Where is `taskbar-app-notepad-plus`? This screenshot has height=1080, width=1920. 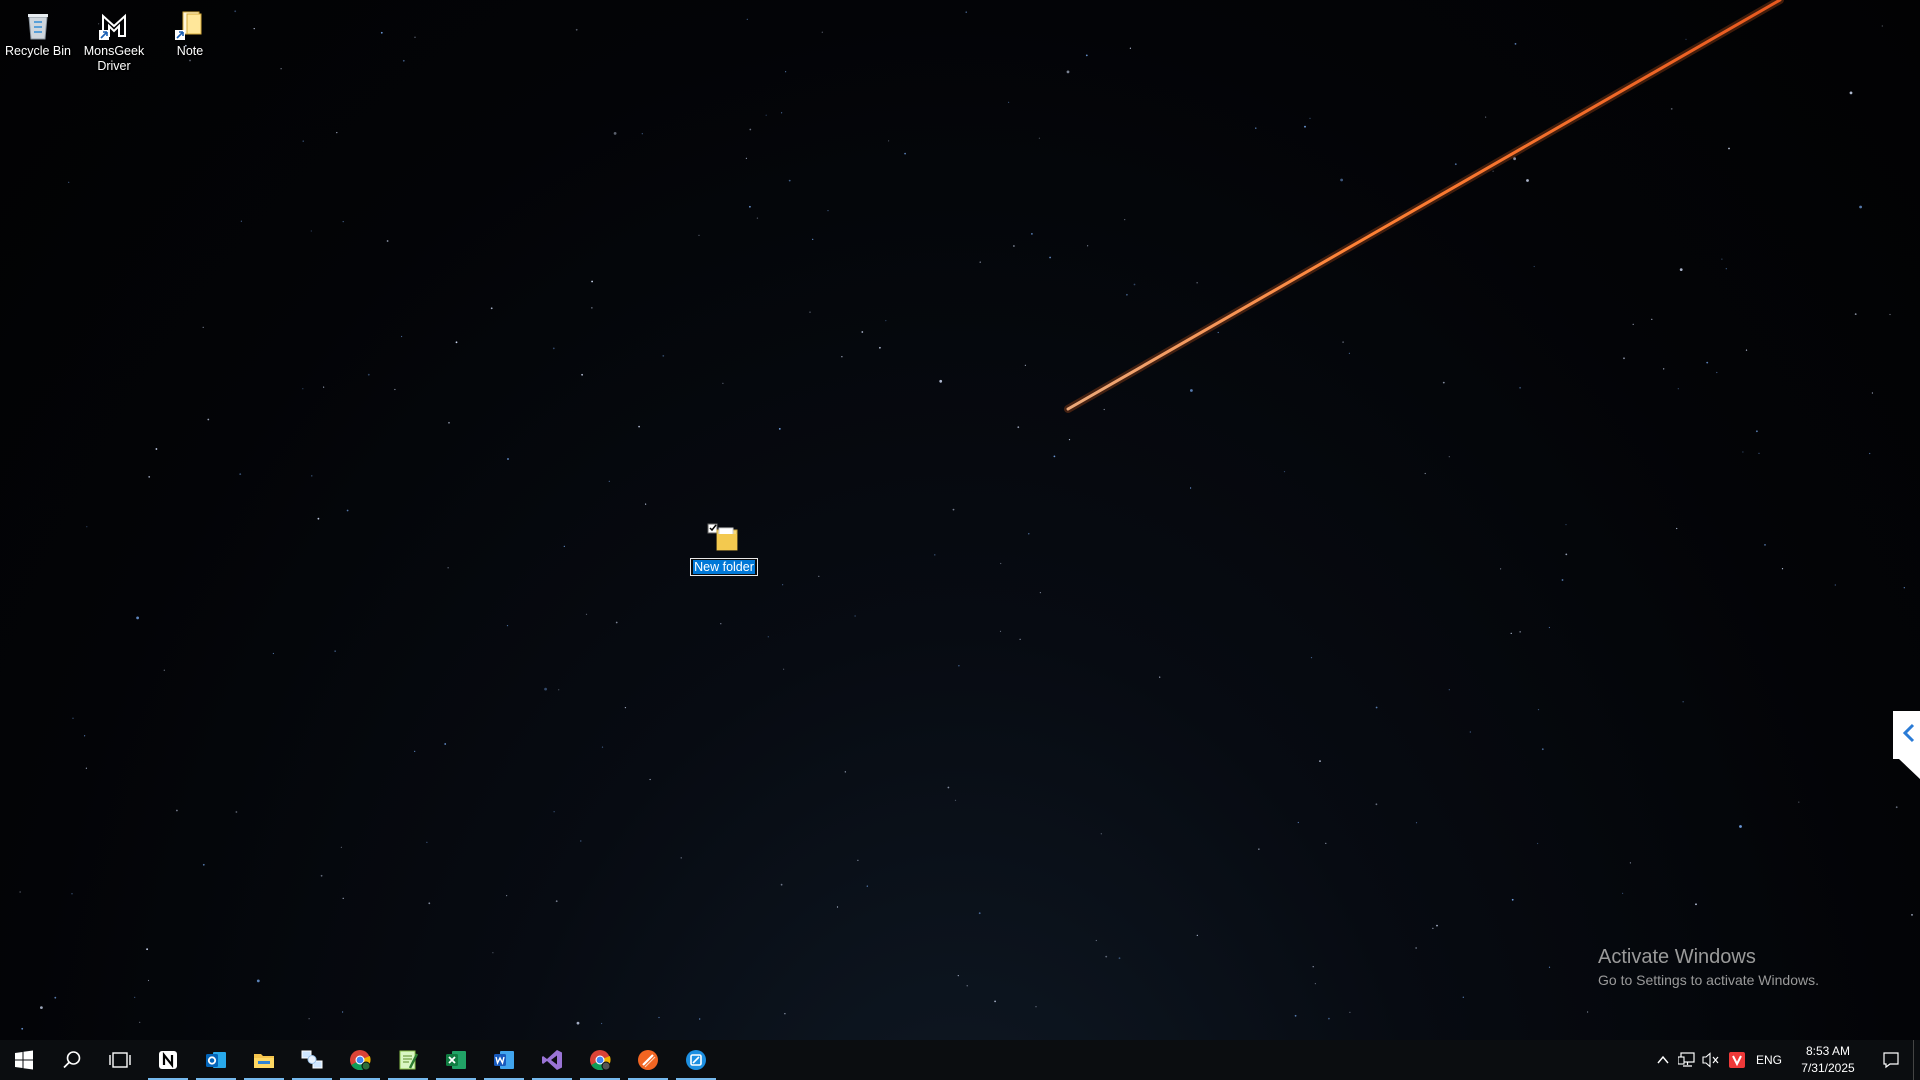
taskbar-app-notepad-plus is located at coordinates (408, 1060).